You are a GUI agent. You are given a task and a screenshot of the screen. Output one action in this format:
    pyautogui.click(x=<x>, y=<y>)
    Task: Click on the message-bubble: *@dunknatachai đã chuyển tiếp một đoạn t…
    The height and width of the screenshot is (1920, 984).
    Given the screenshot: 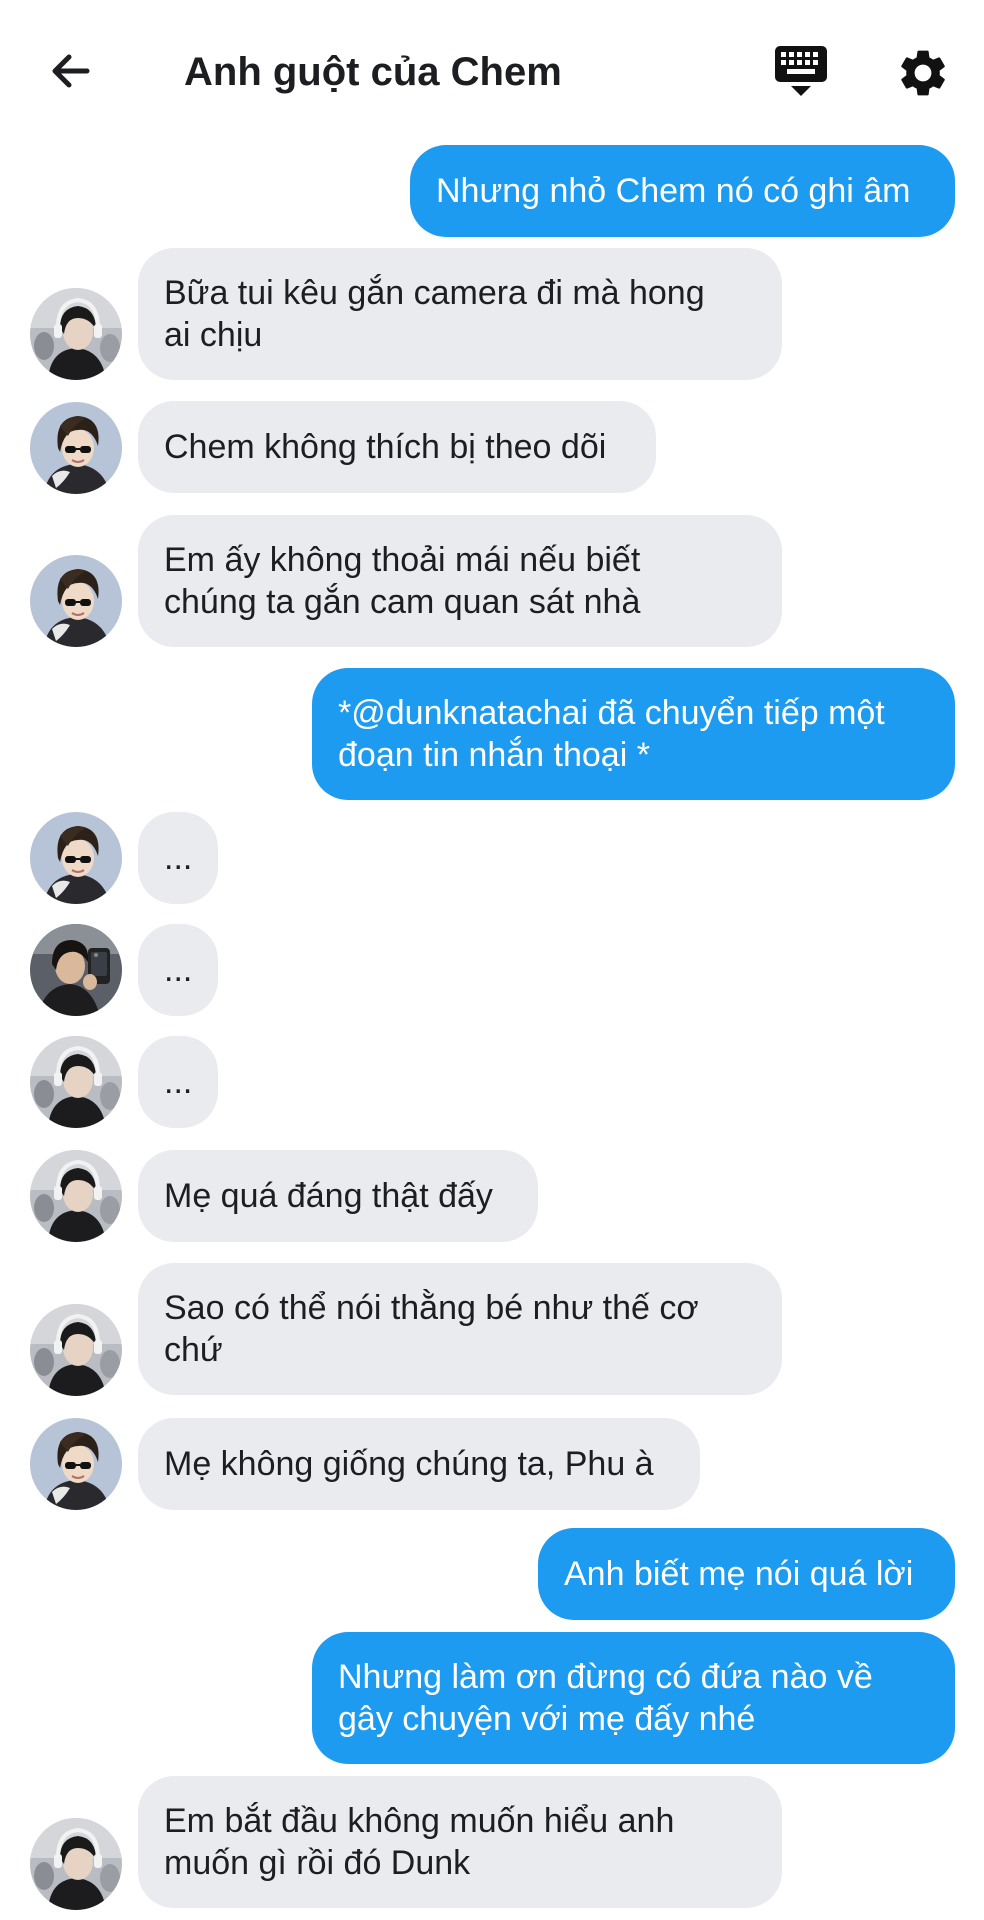 What is the action you would take?
    pyautogui.click(x=633, y=734)
    